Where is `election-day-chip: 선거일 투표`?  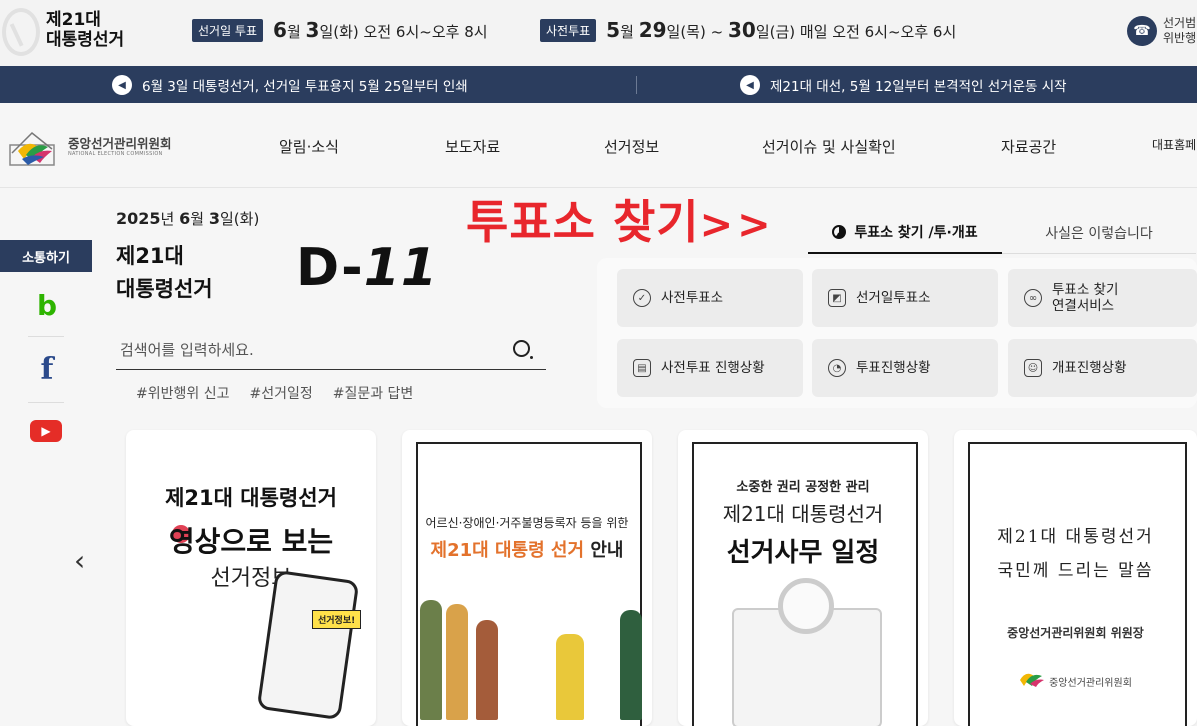
election-day-chip: 선거일 투표 is located at coordinates (228, 30).